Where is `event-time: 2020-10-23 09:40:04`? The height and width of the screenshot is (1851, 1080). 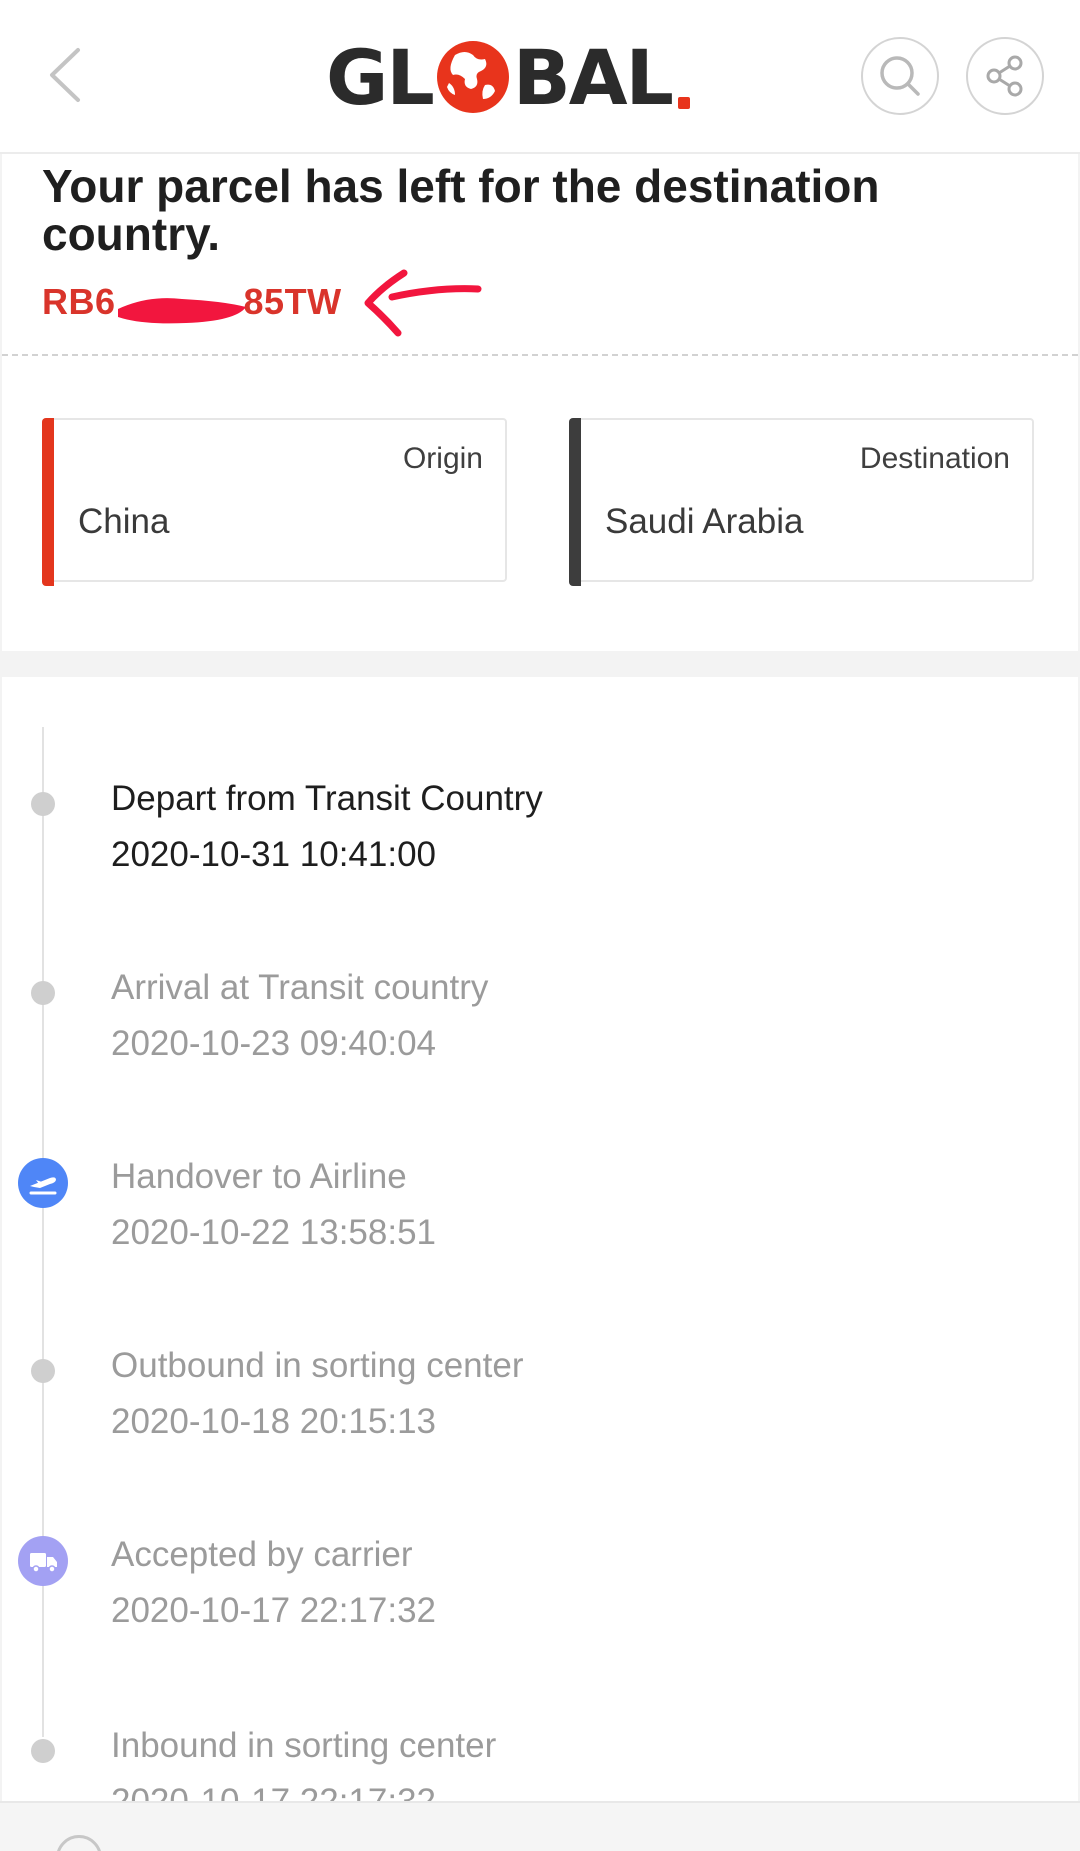
event-time: 2020-10-23 09:40:04 is located at coordinates (273, 1043).